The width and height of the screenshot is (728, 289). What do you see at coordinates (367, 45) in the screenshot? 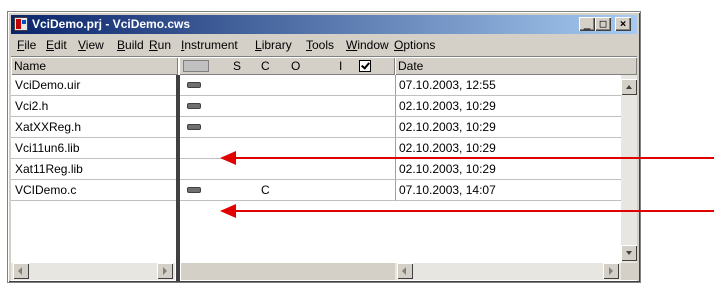
I see `menu-window: Window` at bounding box center [367, 45].